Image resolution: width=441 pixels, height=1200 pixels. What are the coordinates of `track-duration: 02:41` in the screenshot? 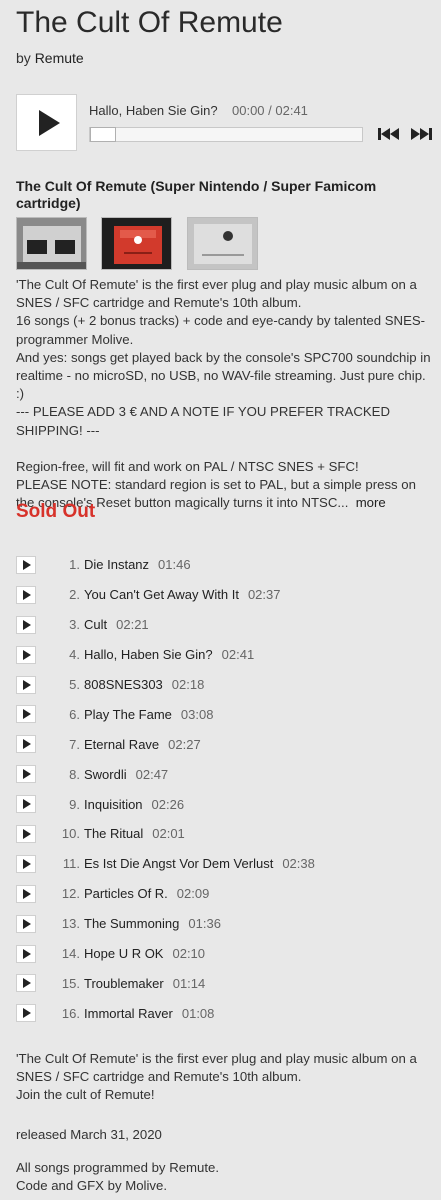 It's located at (238, 655).